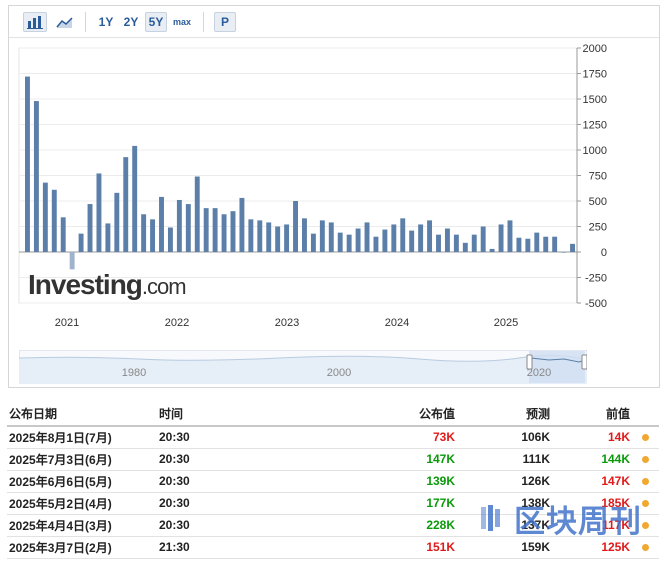 This screenshot has width=665, height=565. Describe the element at coordinates (377, 547) in the screenshot. I see `cell-actual: 151K` at that location.